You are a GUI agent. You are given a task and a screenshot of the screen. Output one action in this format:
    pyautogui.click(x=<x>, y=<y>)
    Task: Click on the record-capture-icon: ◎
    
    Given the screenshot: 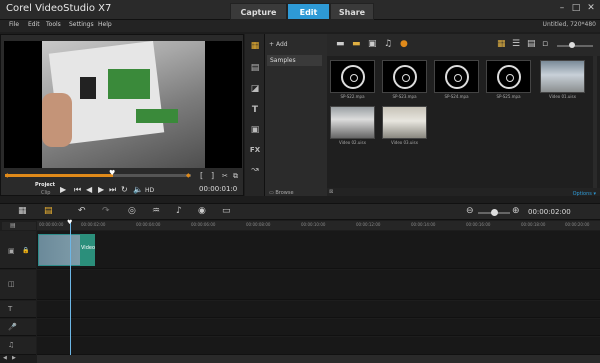 What is the action you would take?
    pyautogui.click(x=132, y=211)
    